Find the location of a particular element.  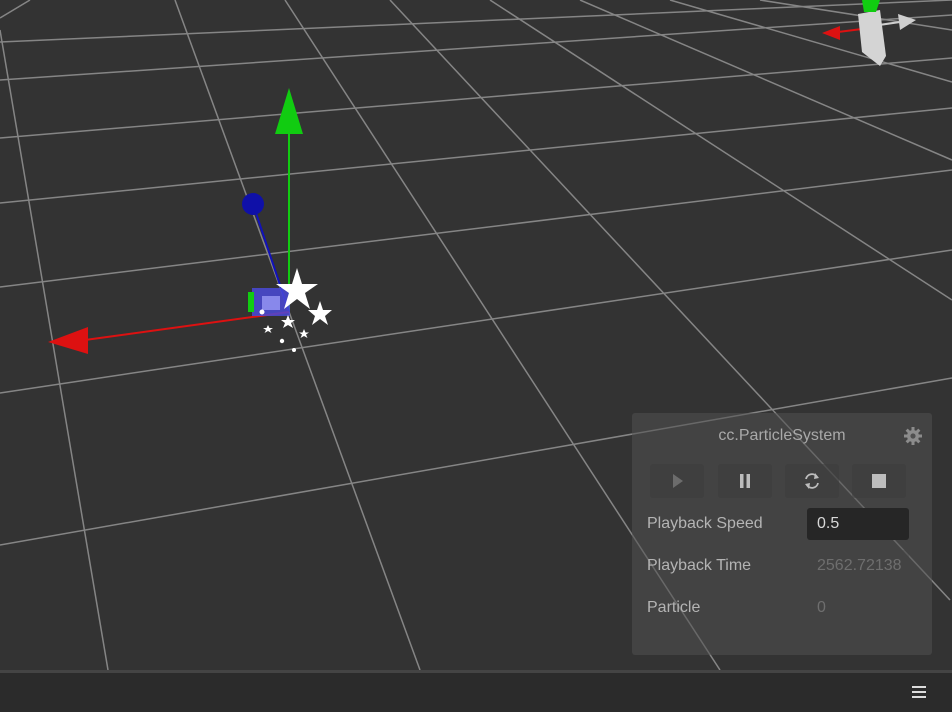

playback-speed-row: Playback Speed 0.5 is located at coordinates (779, 525).